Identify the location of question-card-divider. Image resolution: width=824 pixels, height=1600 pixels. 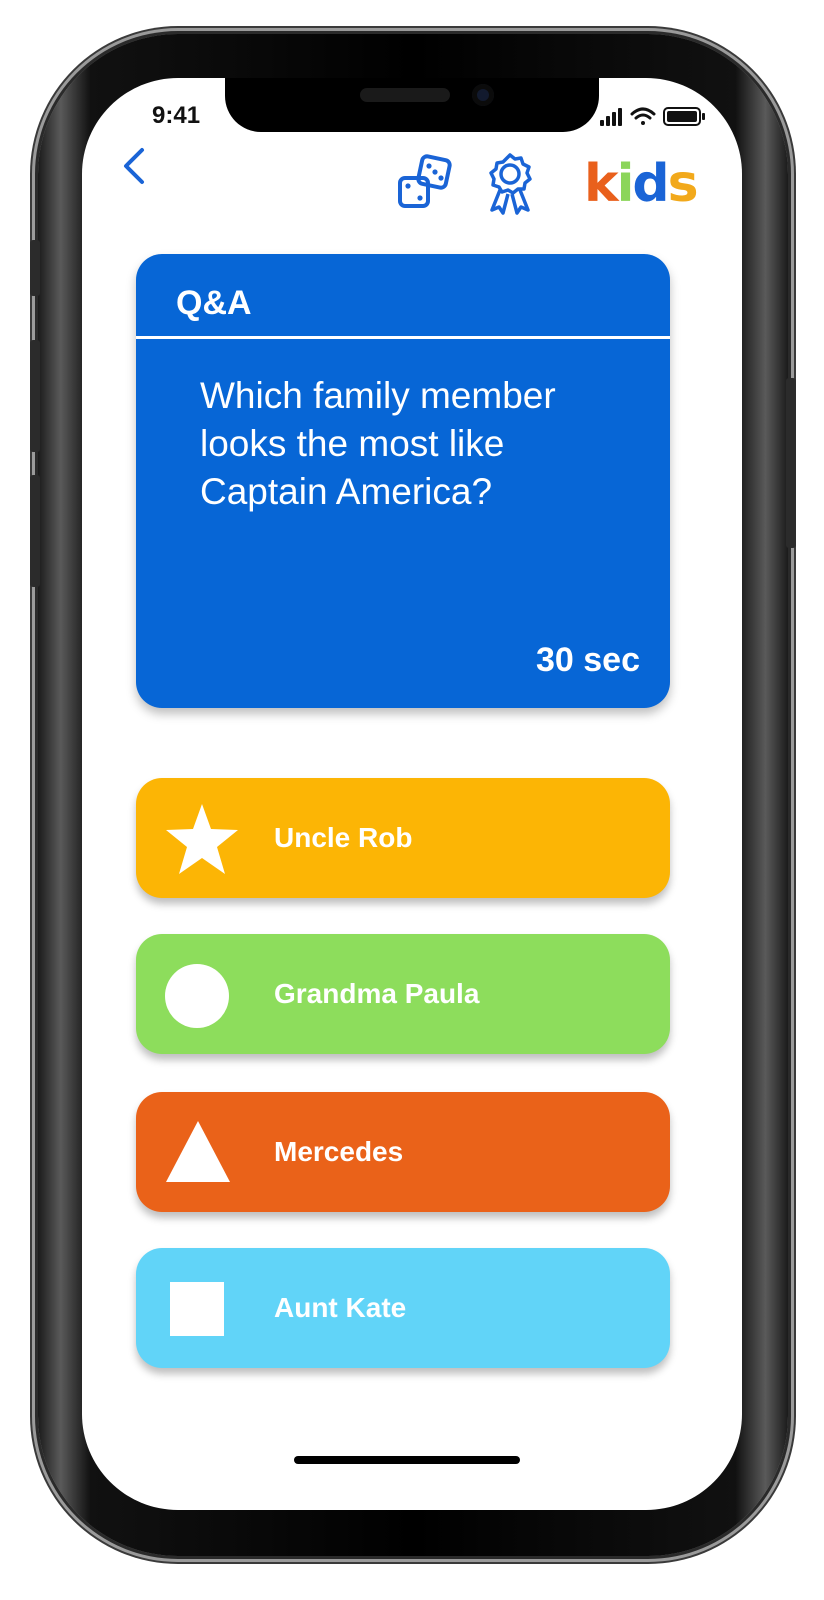
(403, 337).